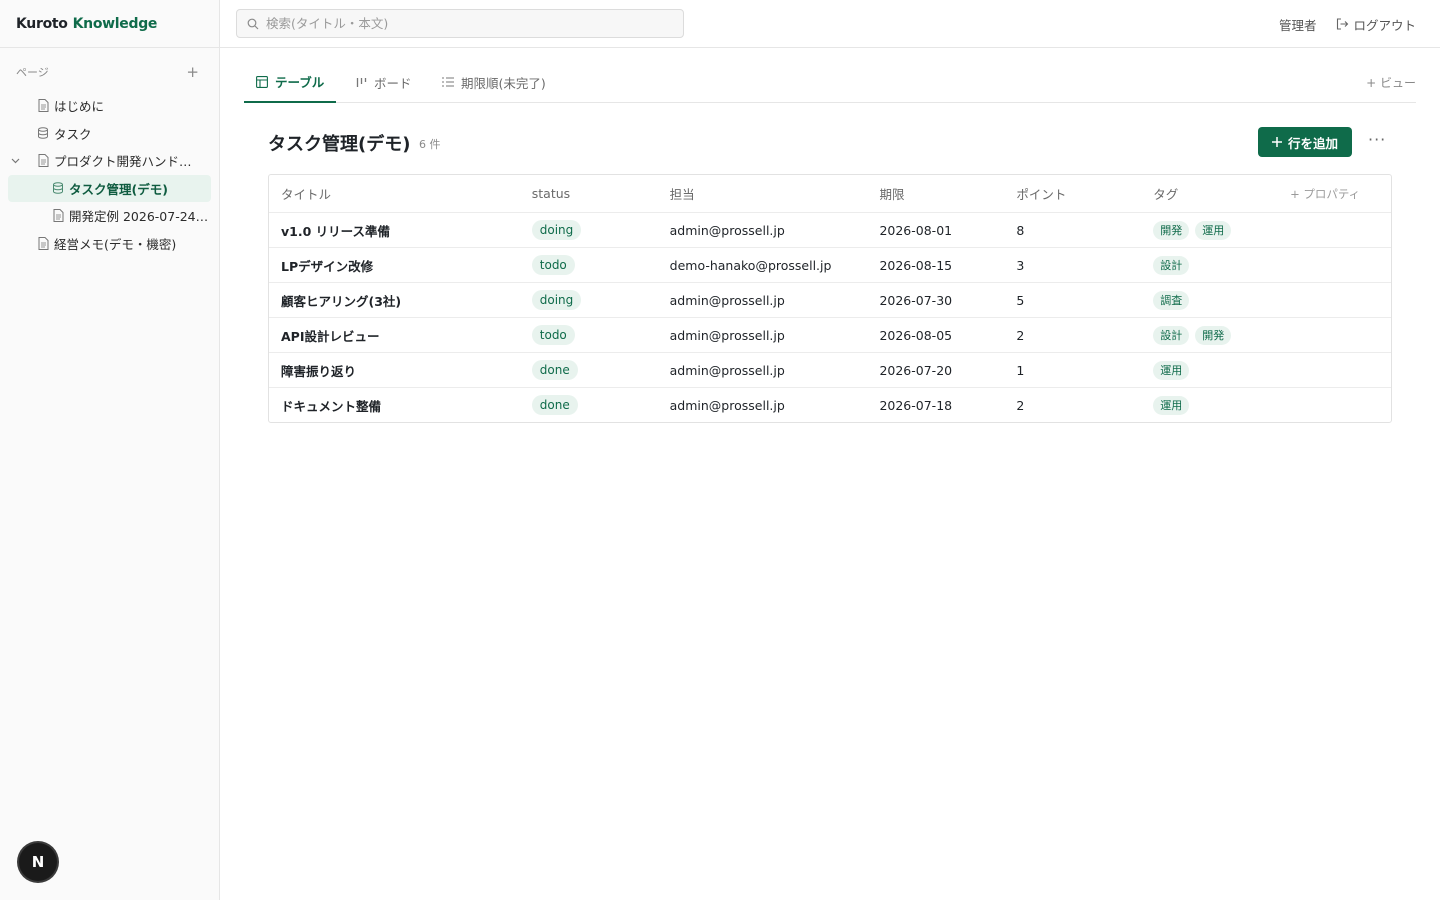 This screenshot has width=1440, height=900. I want to click on cell-tags: 開発 運用, so click(1209, 230).